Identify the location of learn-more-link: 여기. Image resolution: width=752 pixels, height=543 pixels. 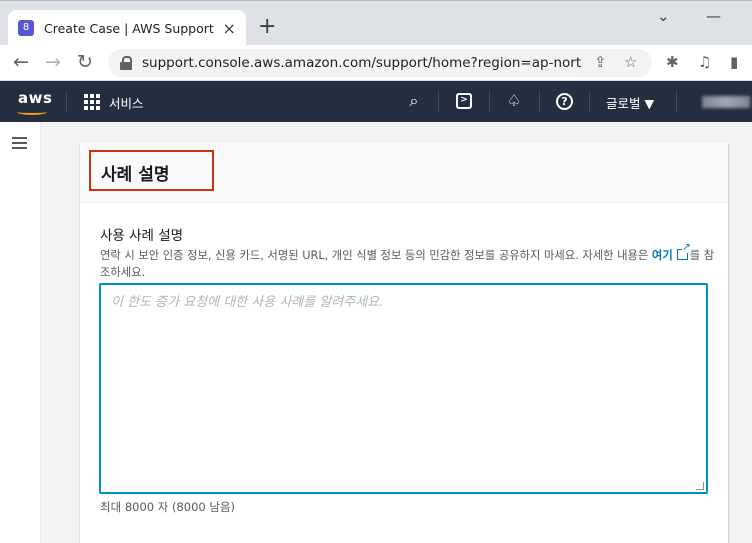
(662, 255).